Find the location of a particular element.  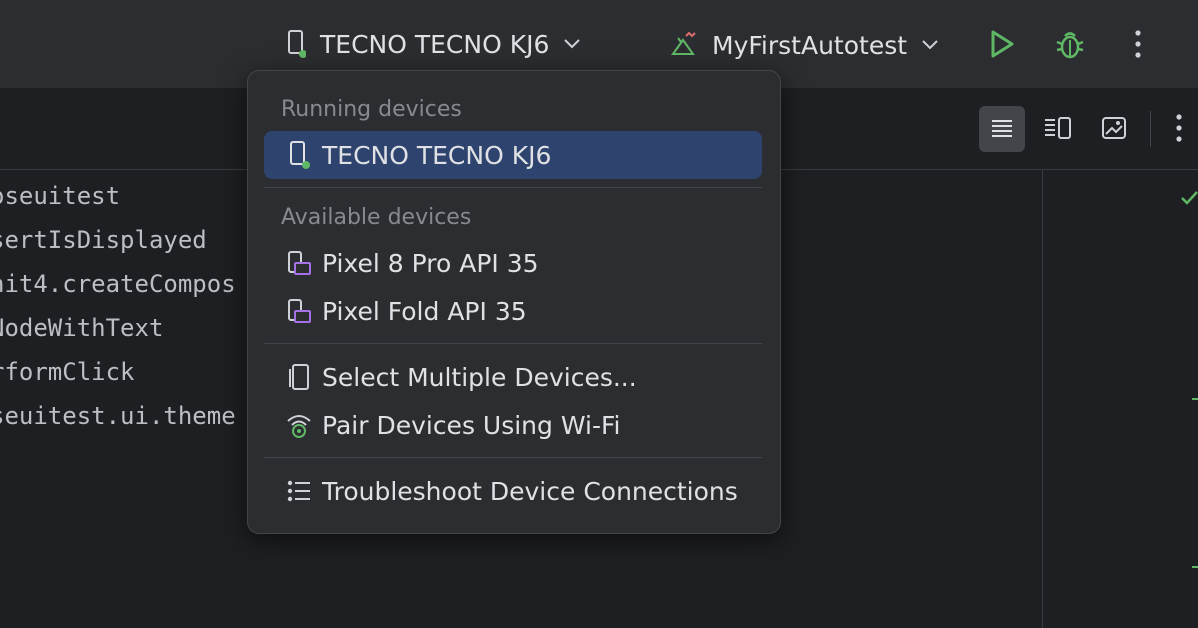

debug-button is located at coordinates (1070, 44).